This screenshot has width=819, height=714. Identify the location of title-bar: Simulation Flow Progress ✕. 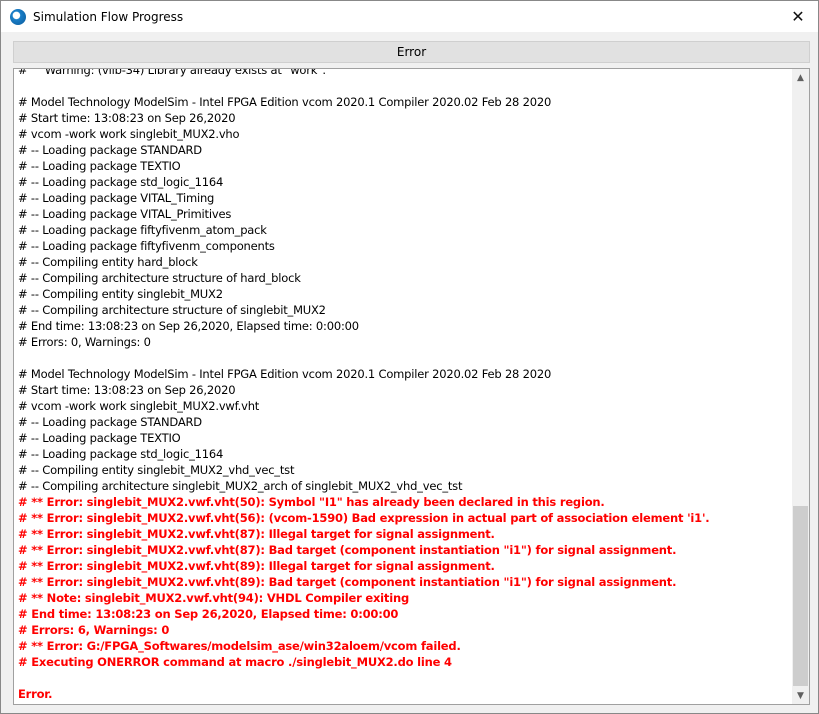
(409, 16).